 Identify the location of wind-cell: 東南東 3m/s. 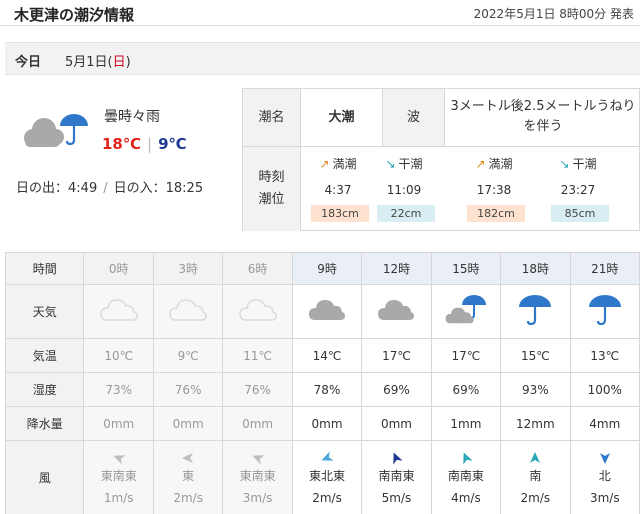
(257, 477).